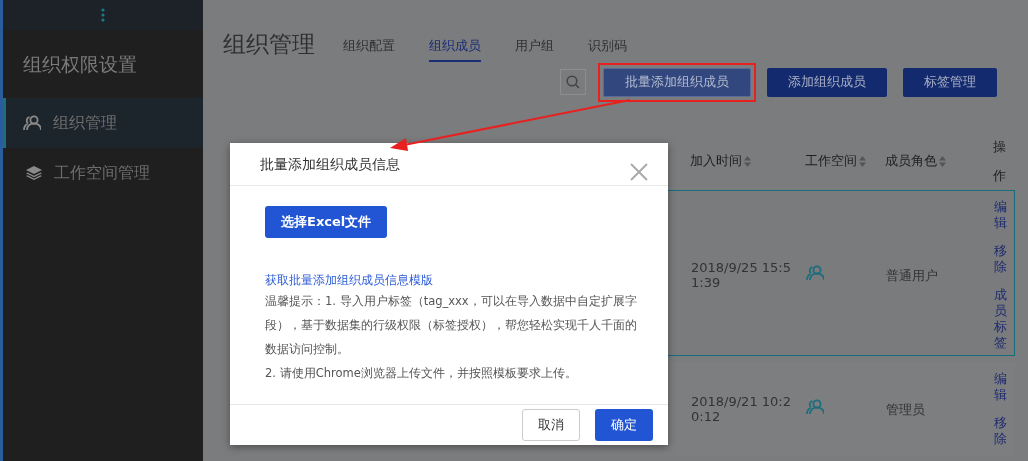 This screenshot has width=1028, height=461. What do you see at coordinates (741, 275) in the screenshot?
I see `table-cell-text: 2018/9/25 15:51:39` at bounding box center [741, 275].